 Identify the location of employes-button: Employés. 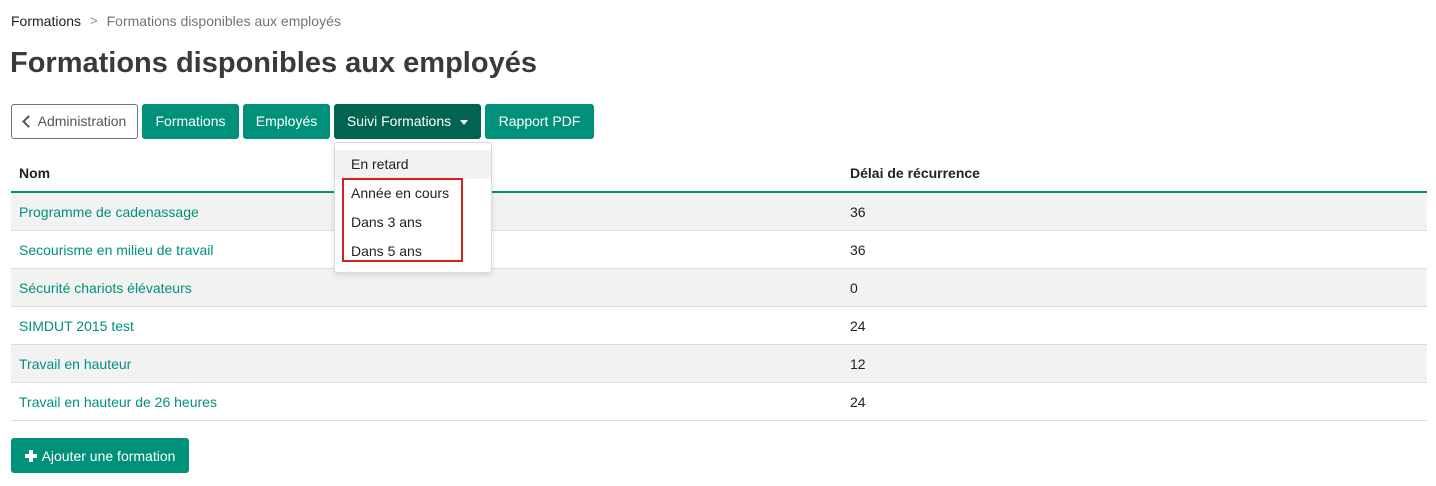
(286, 121).